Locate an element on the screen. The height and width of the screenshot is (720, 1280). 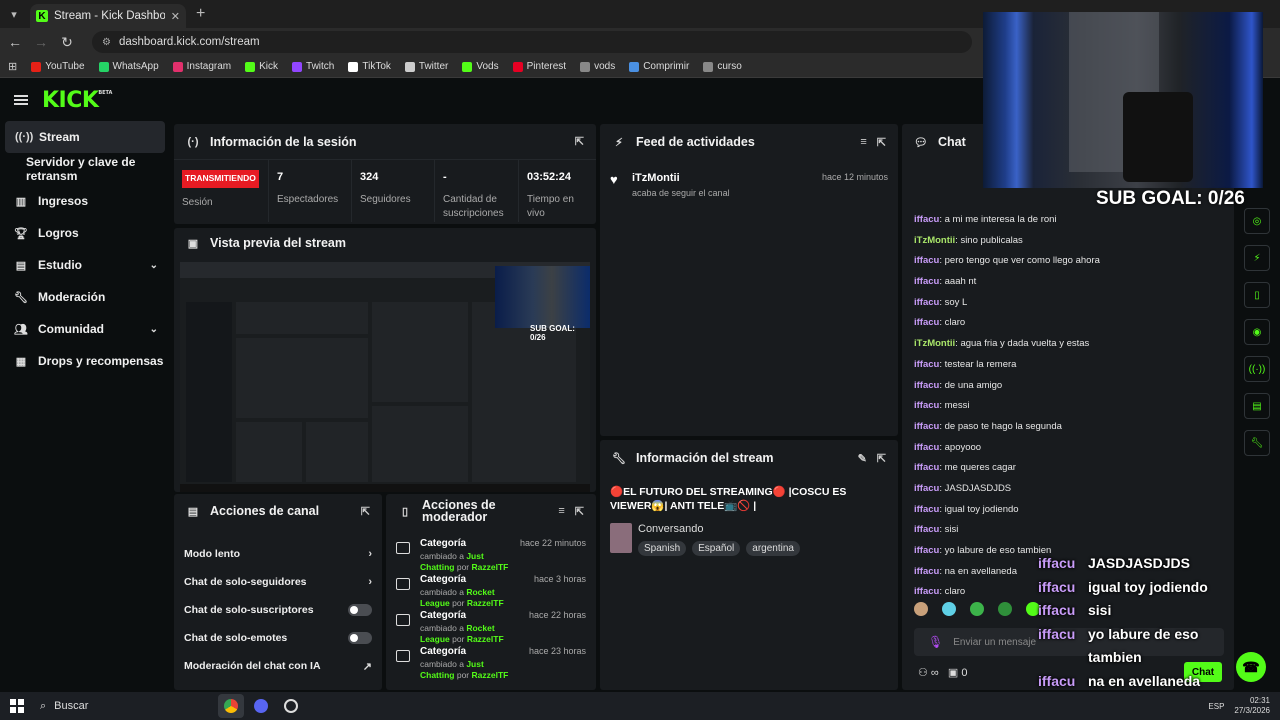
chat-text: testear la remera is located at coordinates (980, 364).